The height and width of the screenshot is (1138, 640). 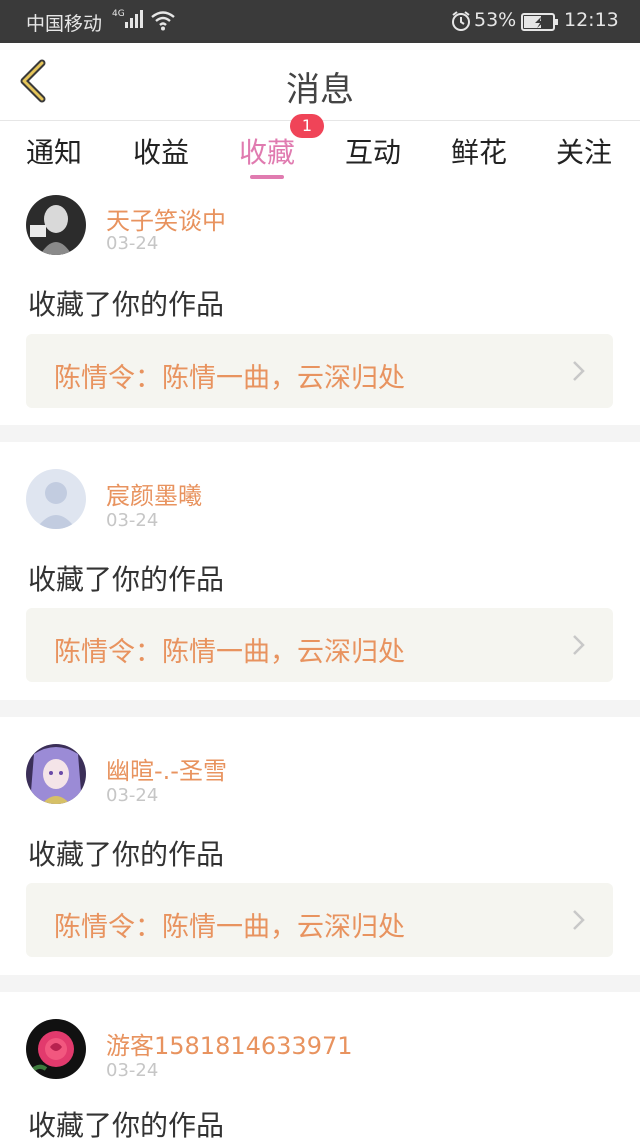 I want to click on clock: 12:13, so click(x=591, y=20).